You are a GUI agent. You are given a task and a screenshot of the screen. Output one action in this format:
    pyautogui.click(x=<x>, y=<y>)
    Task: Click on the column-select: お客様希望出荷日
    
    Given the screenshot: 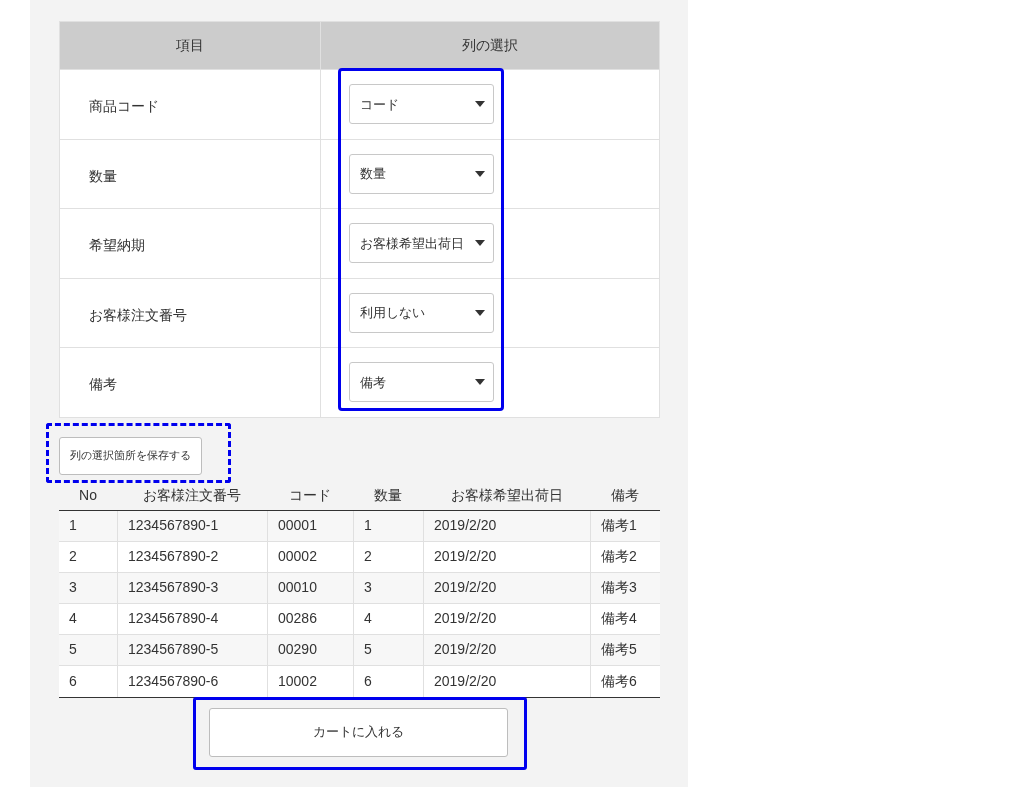 What is the action you would take?
    pyautogui.click(x=421, y=243)
    